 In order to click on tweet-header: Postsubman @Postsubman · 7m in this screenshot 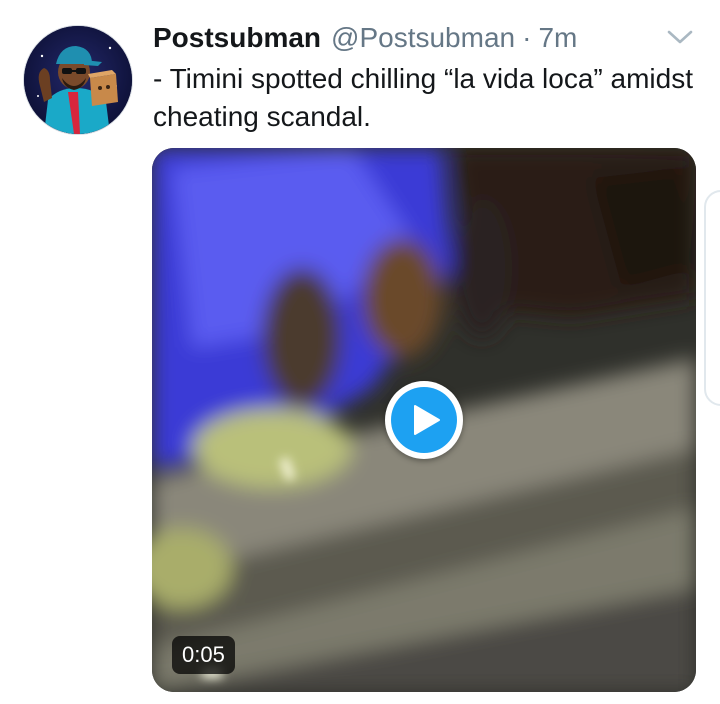, I will do `click(365, 40)`.